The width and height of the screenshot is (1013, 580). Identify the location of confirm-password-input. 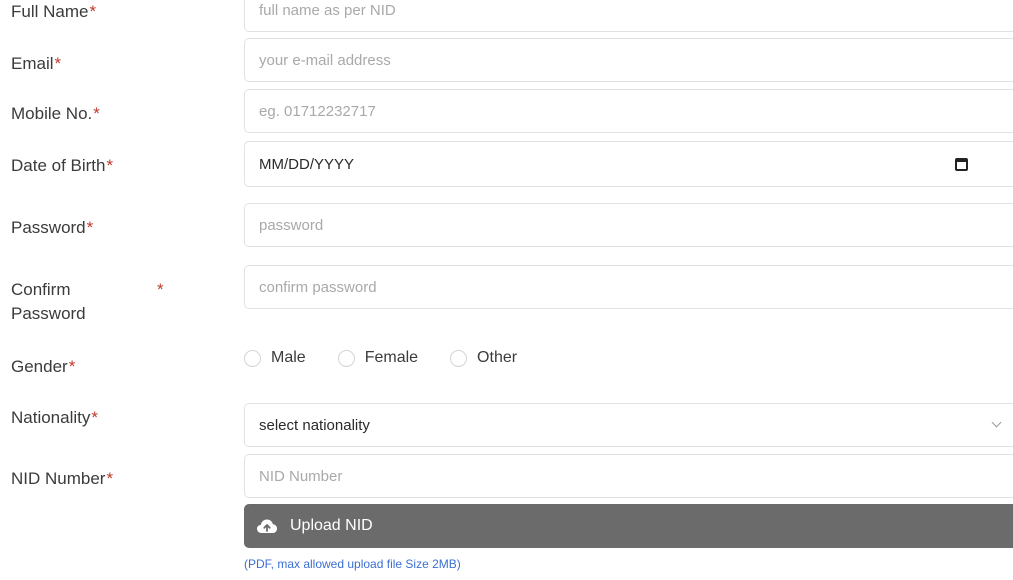
(629, 287).